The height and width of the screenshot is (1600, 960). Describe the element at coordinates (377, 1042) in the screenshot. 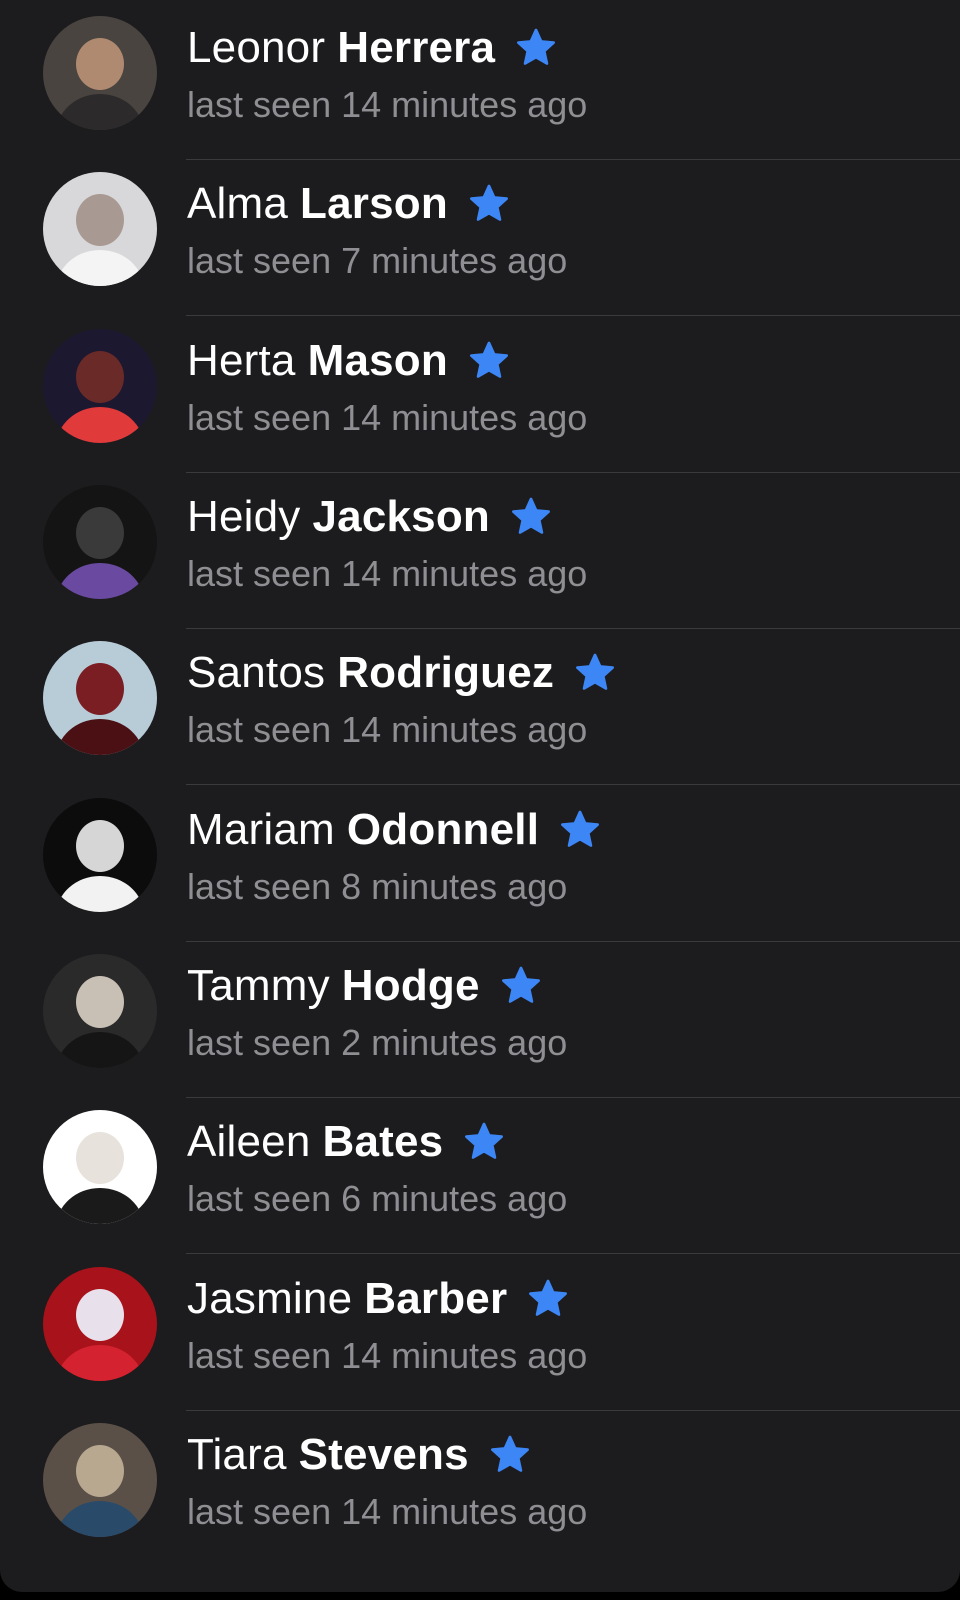

I see `last-seen-status: last seen 2 minutes ago` at that location.